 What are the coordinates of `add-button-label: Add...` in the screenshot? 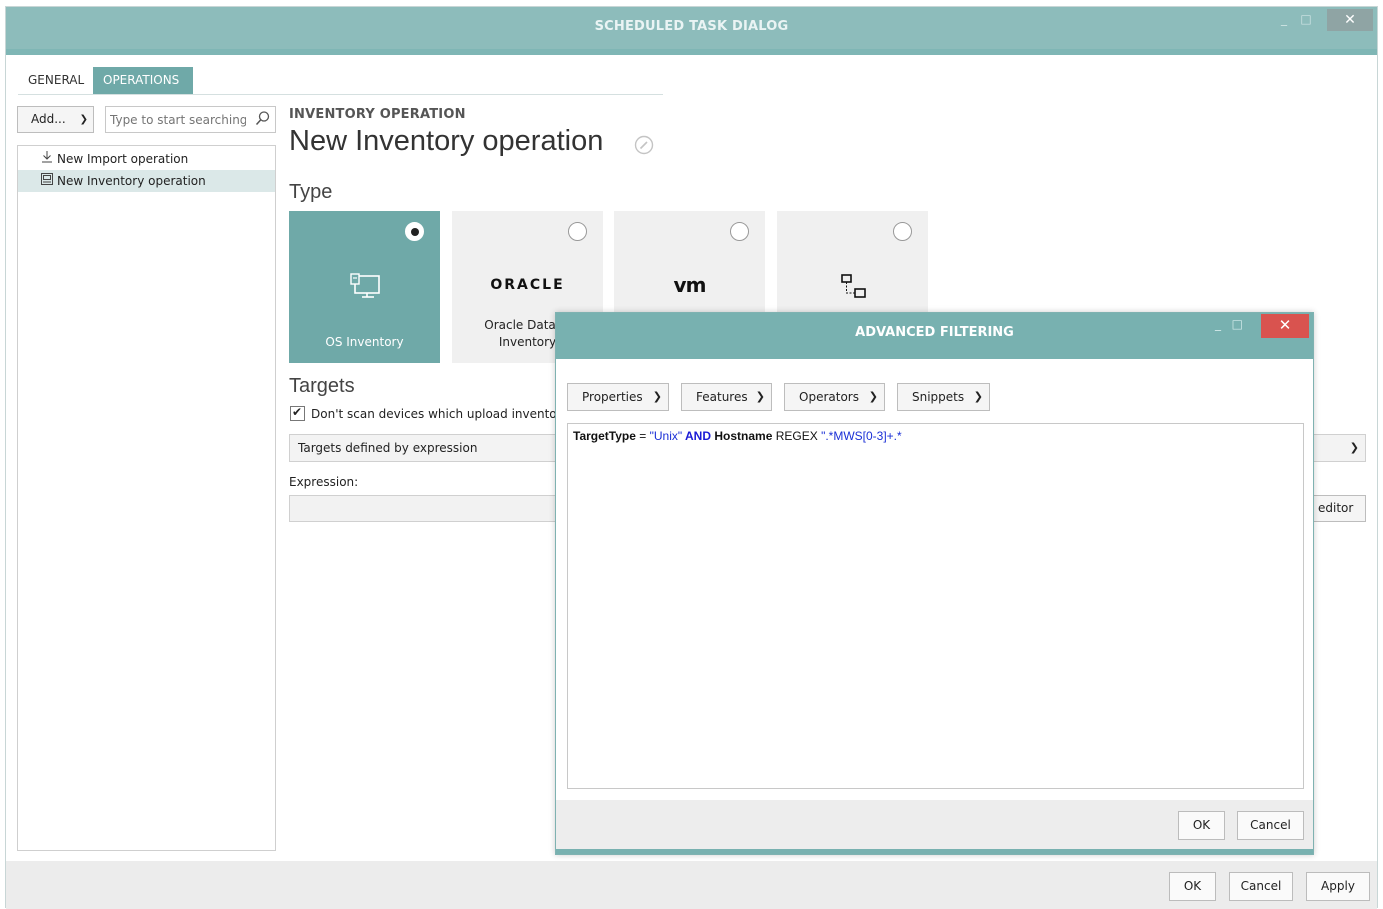 It's located at (48, 119).